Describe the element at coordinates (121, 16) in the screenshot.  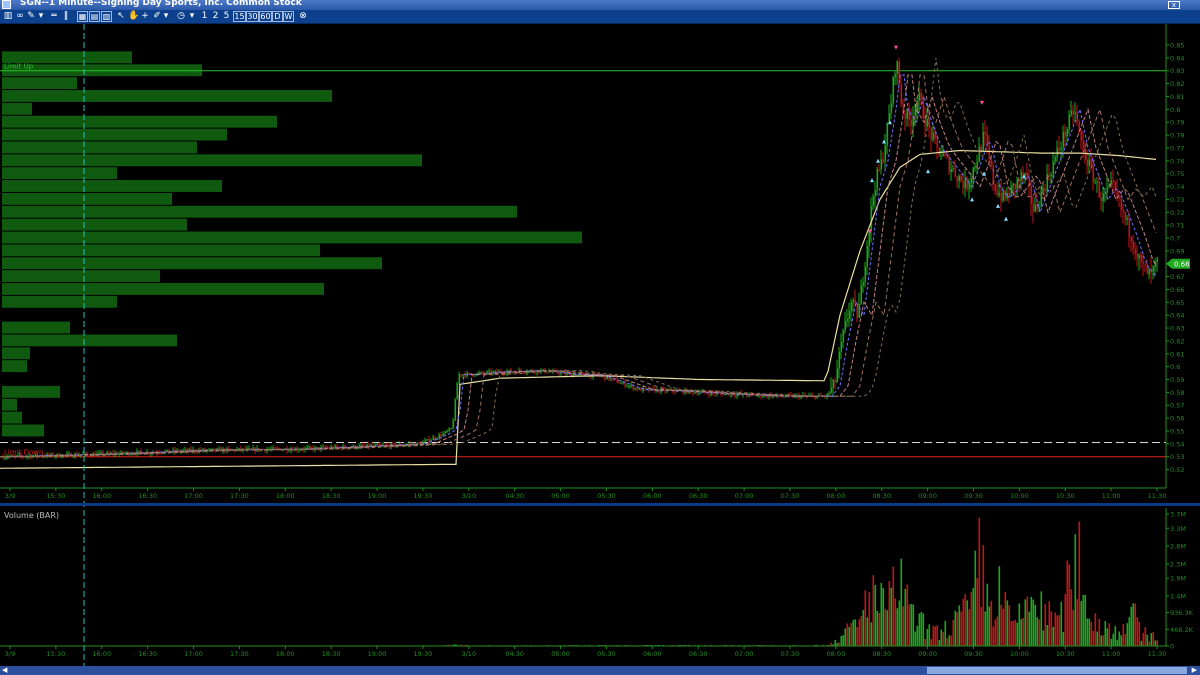
I see `arrow-icon: ↖` at that location.